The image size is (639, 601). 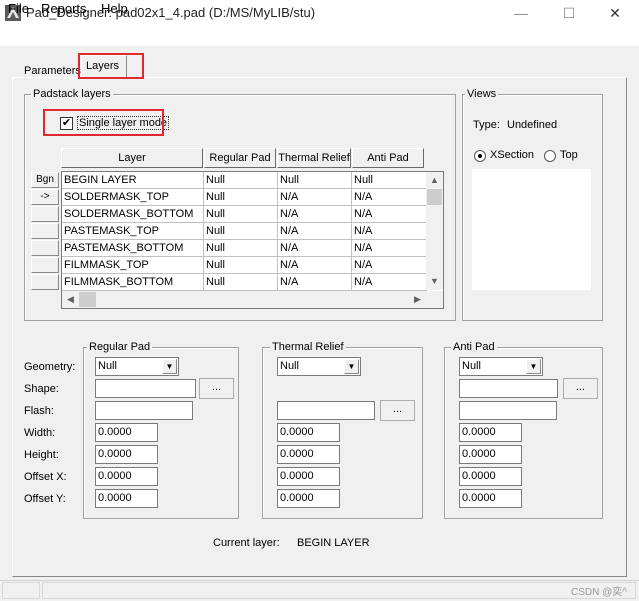 What do you see at coordinates (434, 231) in the screenshot?
I see `grid-vertical-scrollbar: ▲ ▼` at bounding box center [434, 231].